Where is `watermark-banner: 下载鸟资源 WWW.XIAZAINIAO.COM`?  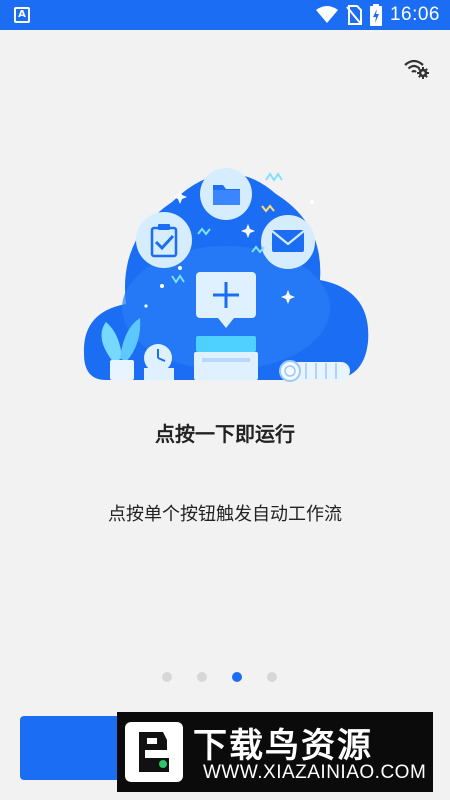 watermark-banner: 下载鸟资源 WWW.XIAZAINIAO.COM is located at coordinates (275, 752).